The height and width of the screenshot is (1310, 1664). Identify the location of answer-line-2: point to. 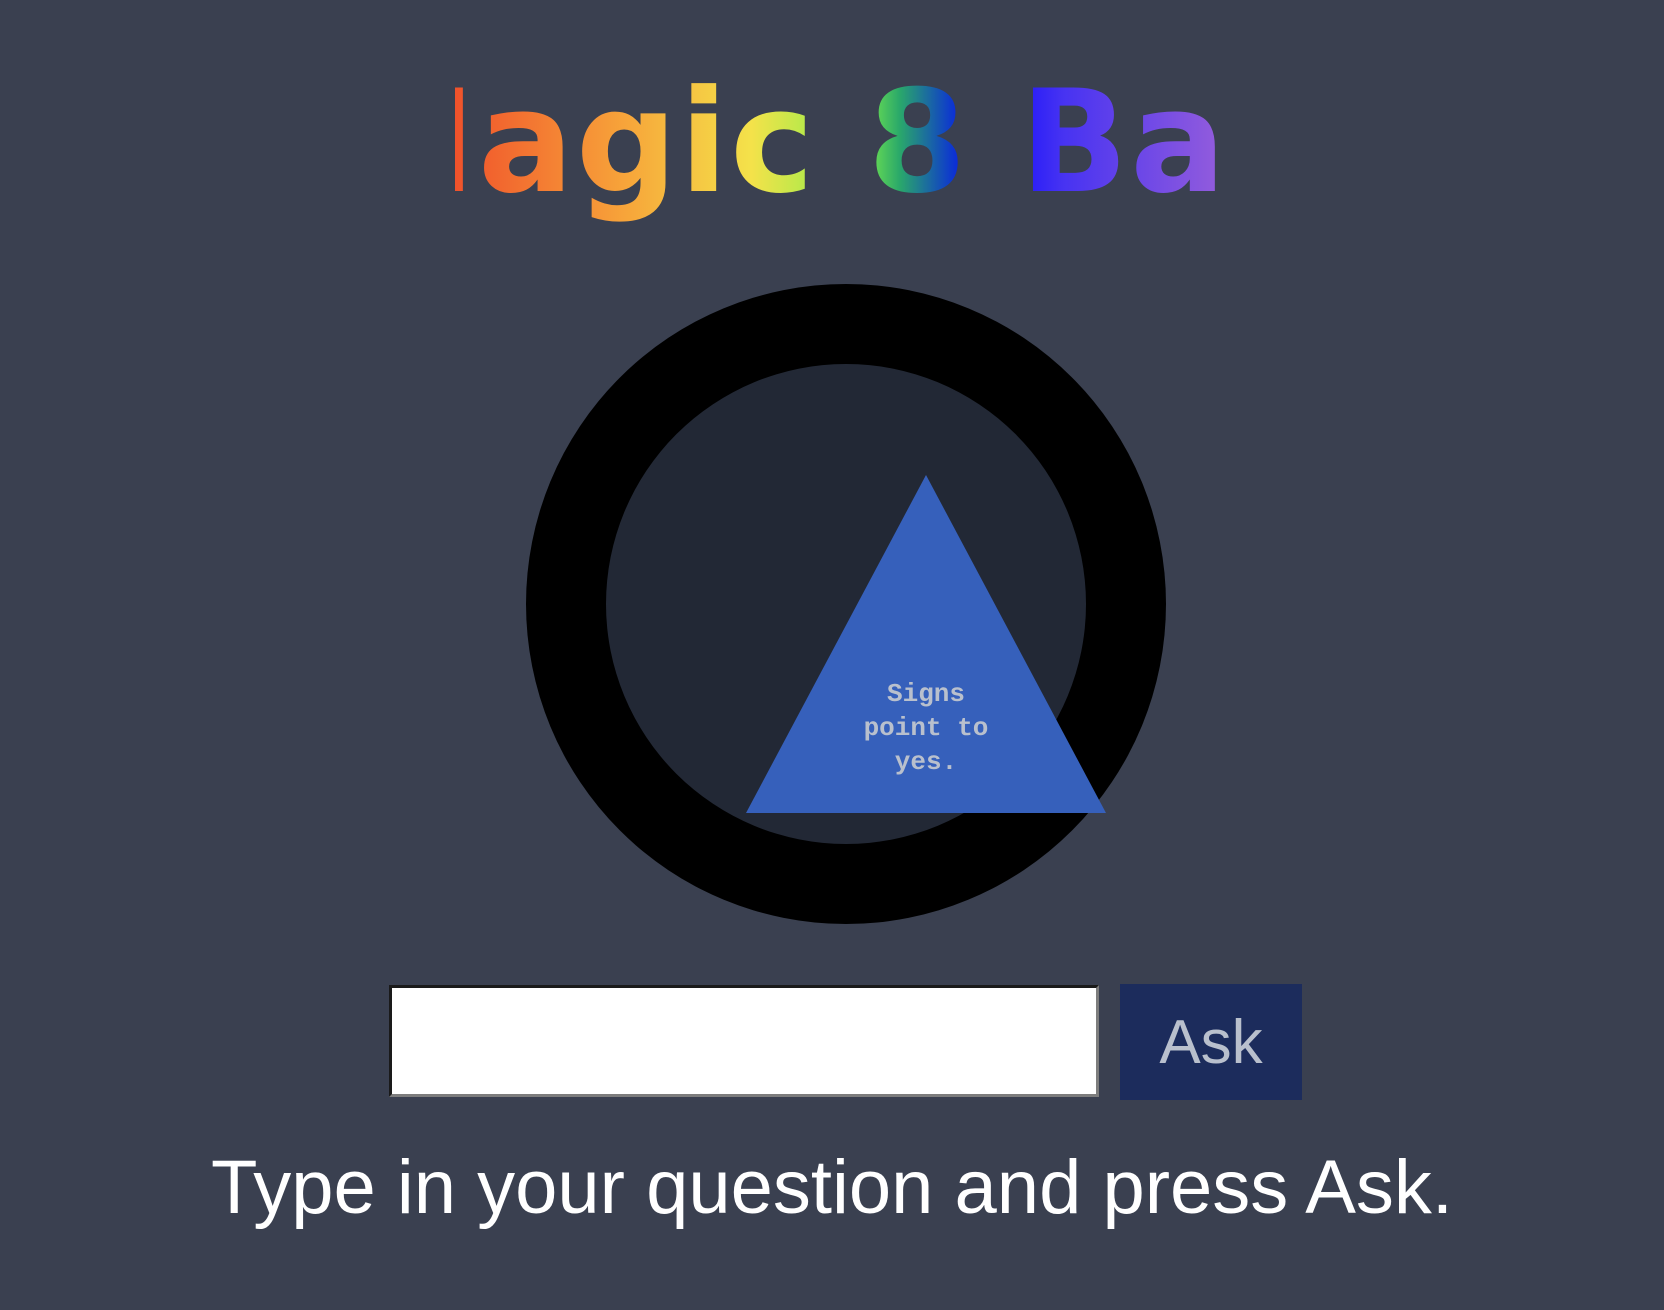
(926, 728).